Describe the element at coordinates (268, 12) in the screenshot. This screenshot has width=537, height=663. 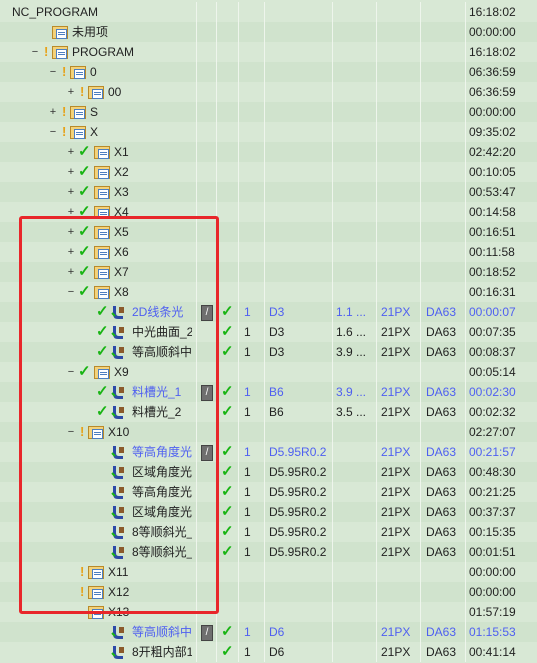
I see `tree-row: NC_PROGRAM 16:18:02` at that location.